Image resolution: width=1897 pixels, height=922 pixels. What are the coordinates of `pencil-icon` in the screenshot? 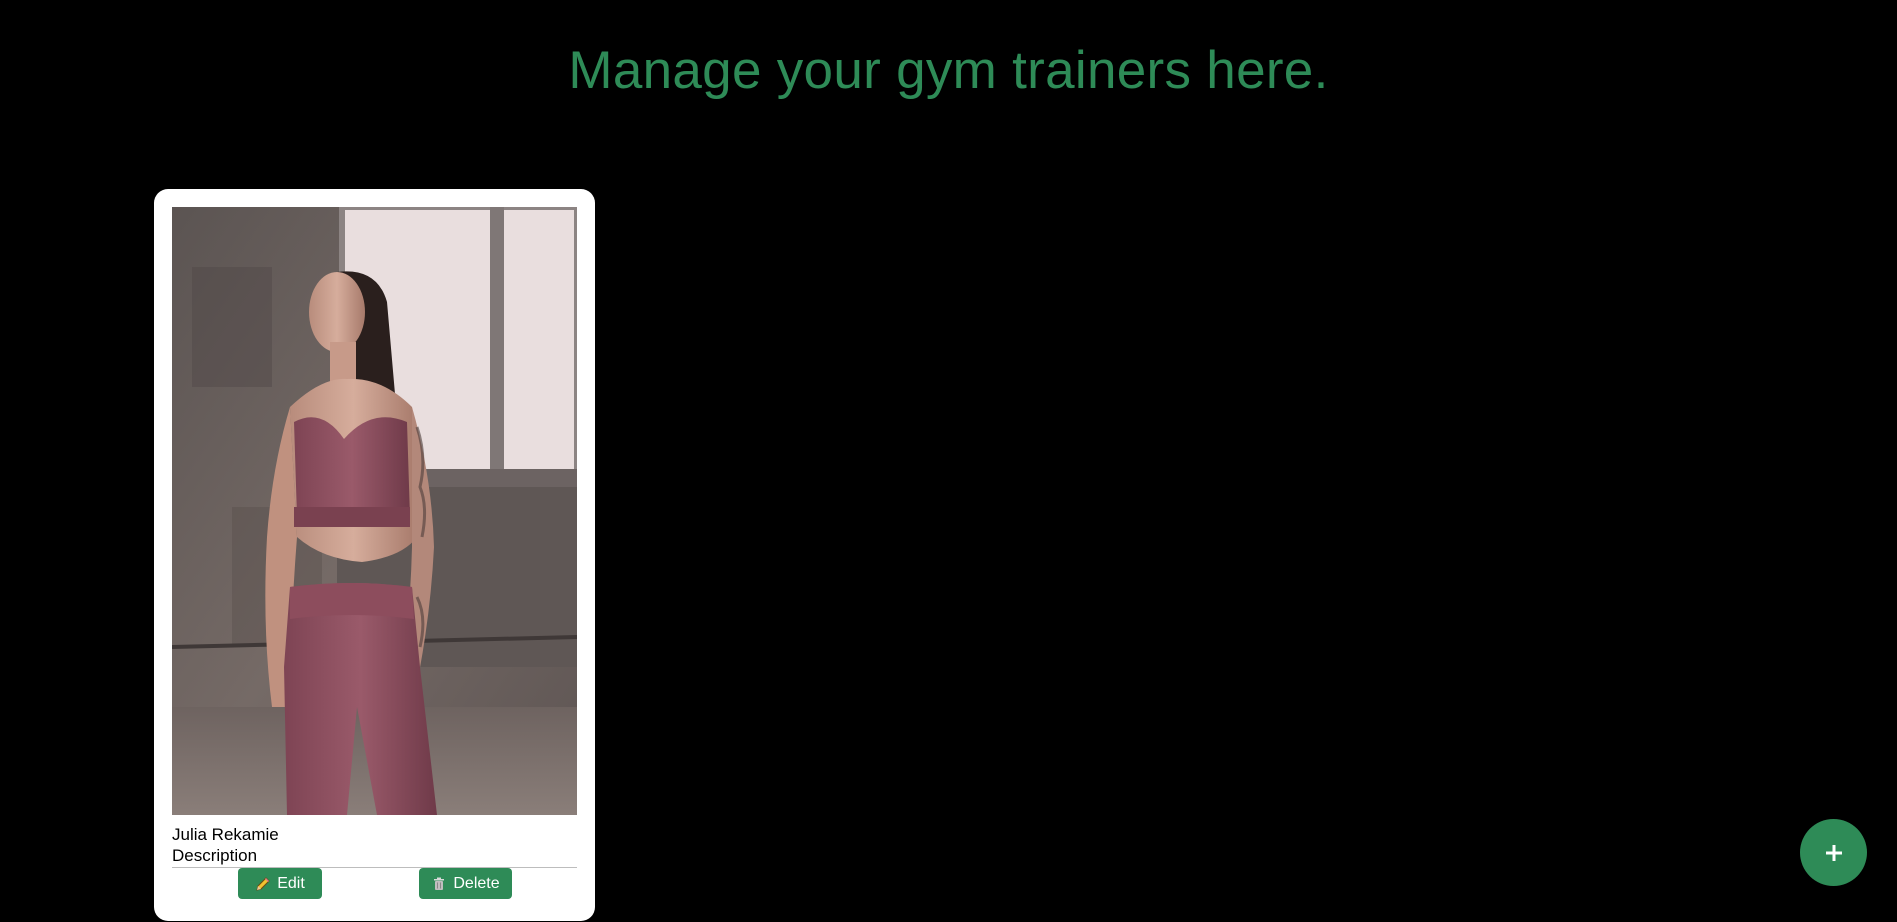 It's located at (263, 884).